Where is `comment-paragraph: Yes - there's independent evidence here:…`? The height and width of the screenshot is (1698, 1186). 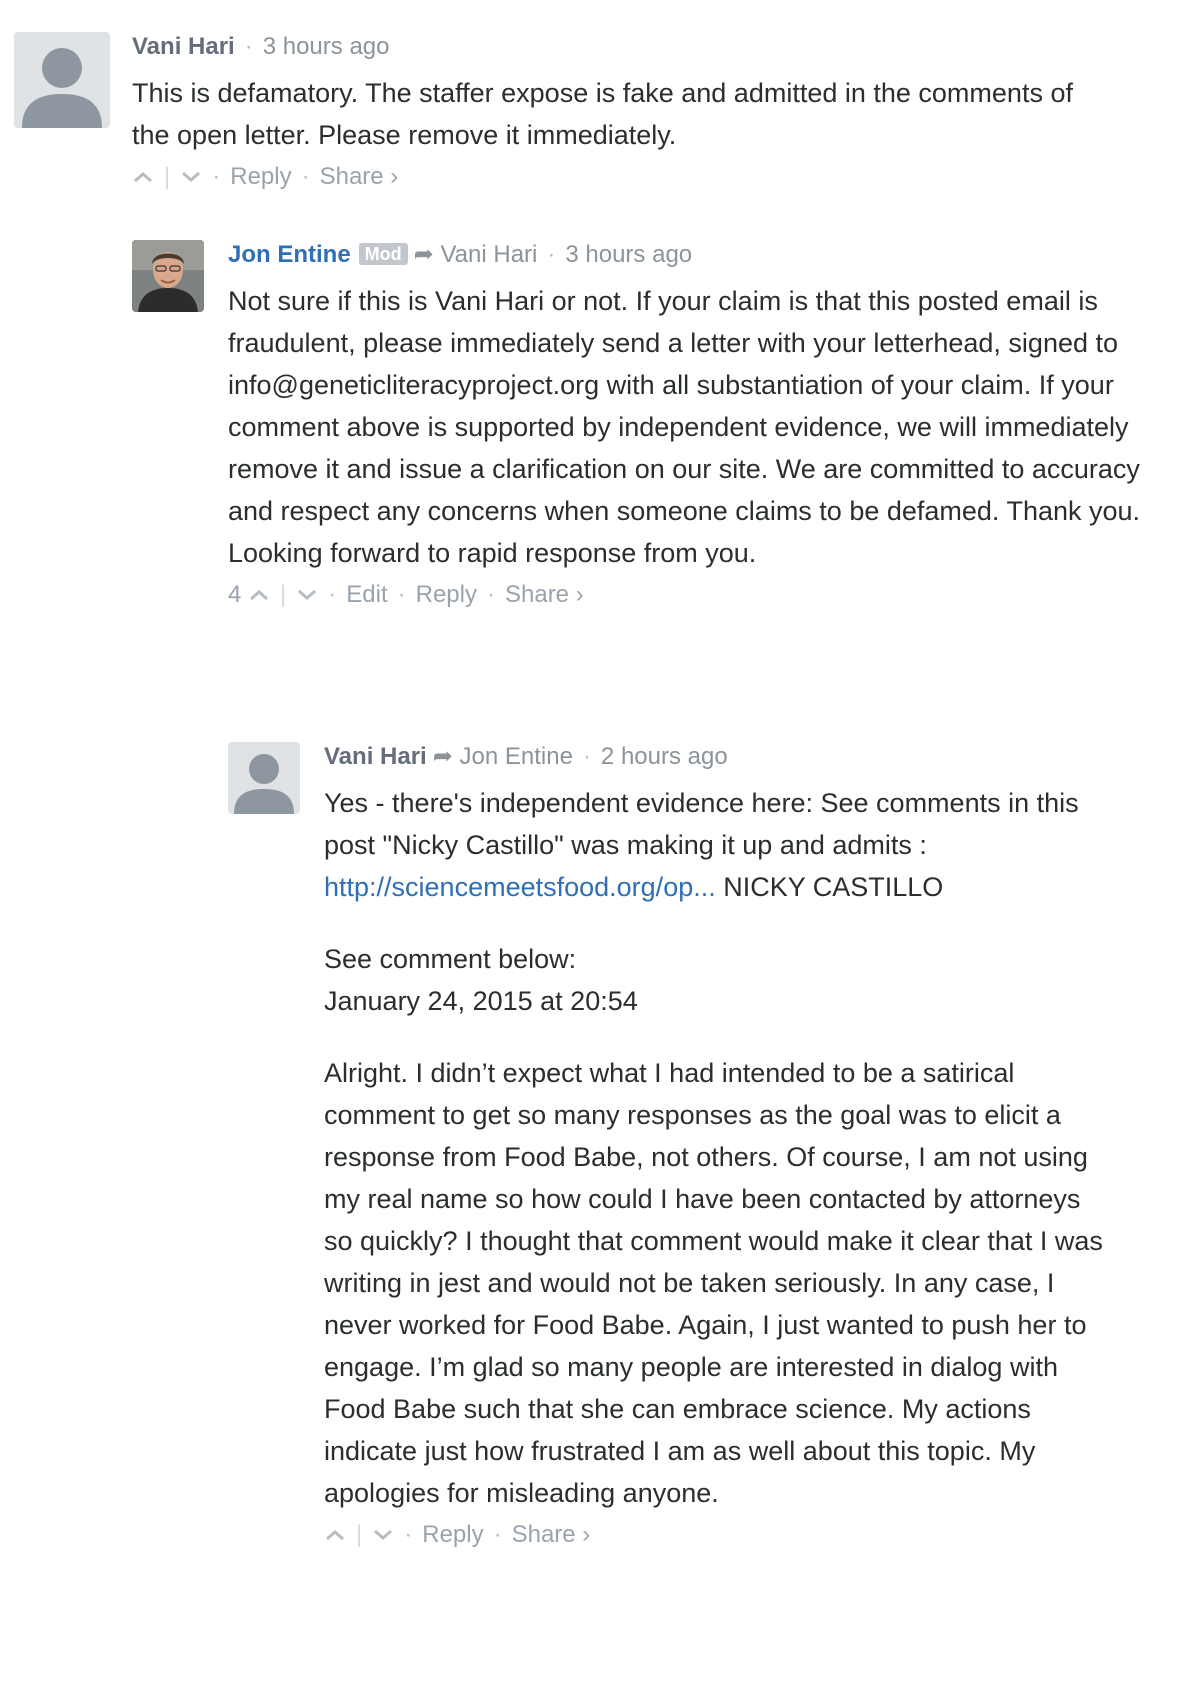
comment-paragraph: Yes - there's independent evidence here:… is located at coordinates (714, 845).